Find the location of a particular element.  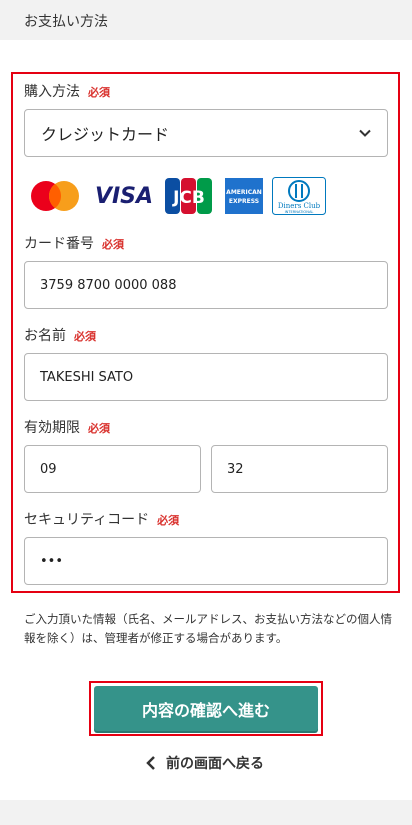

back-link: 前の画面へ戻る is located at coordinates (205, 763).